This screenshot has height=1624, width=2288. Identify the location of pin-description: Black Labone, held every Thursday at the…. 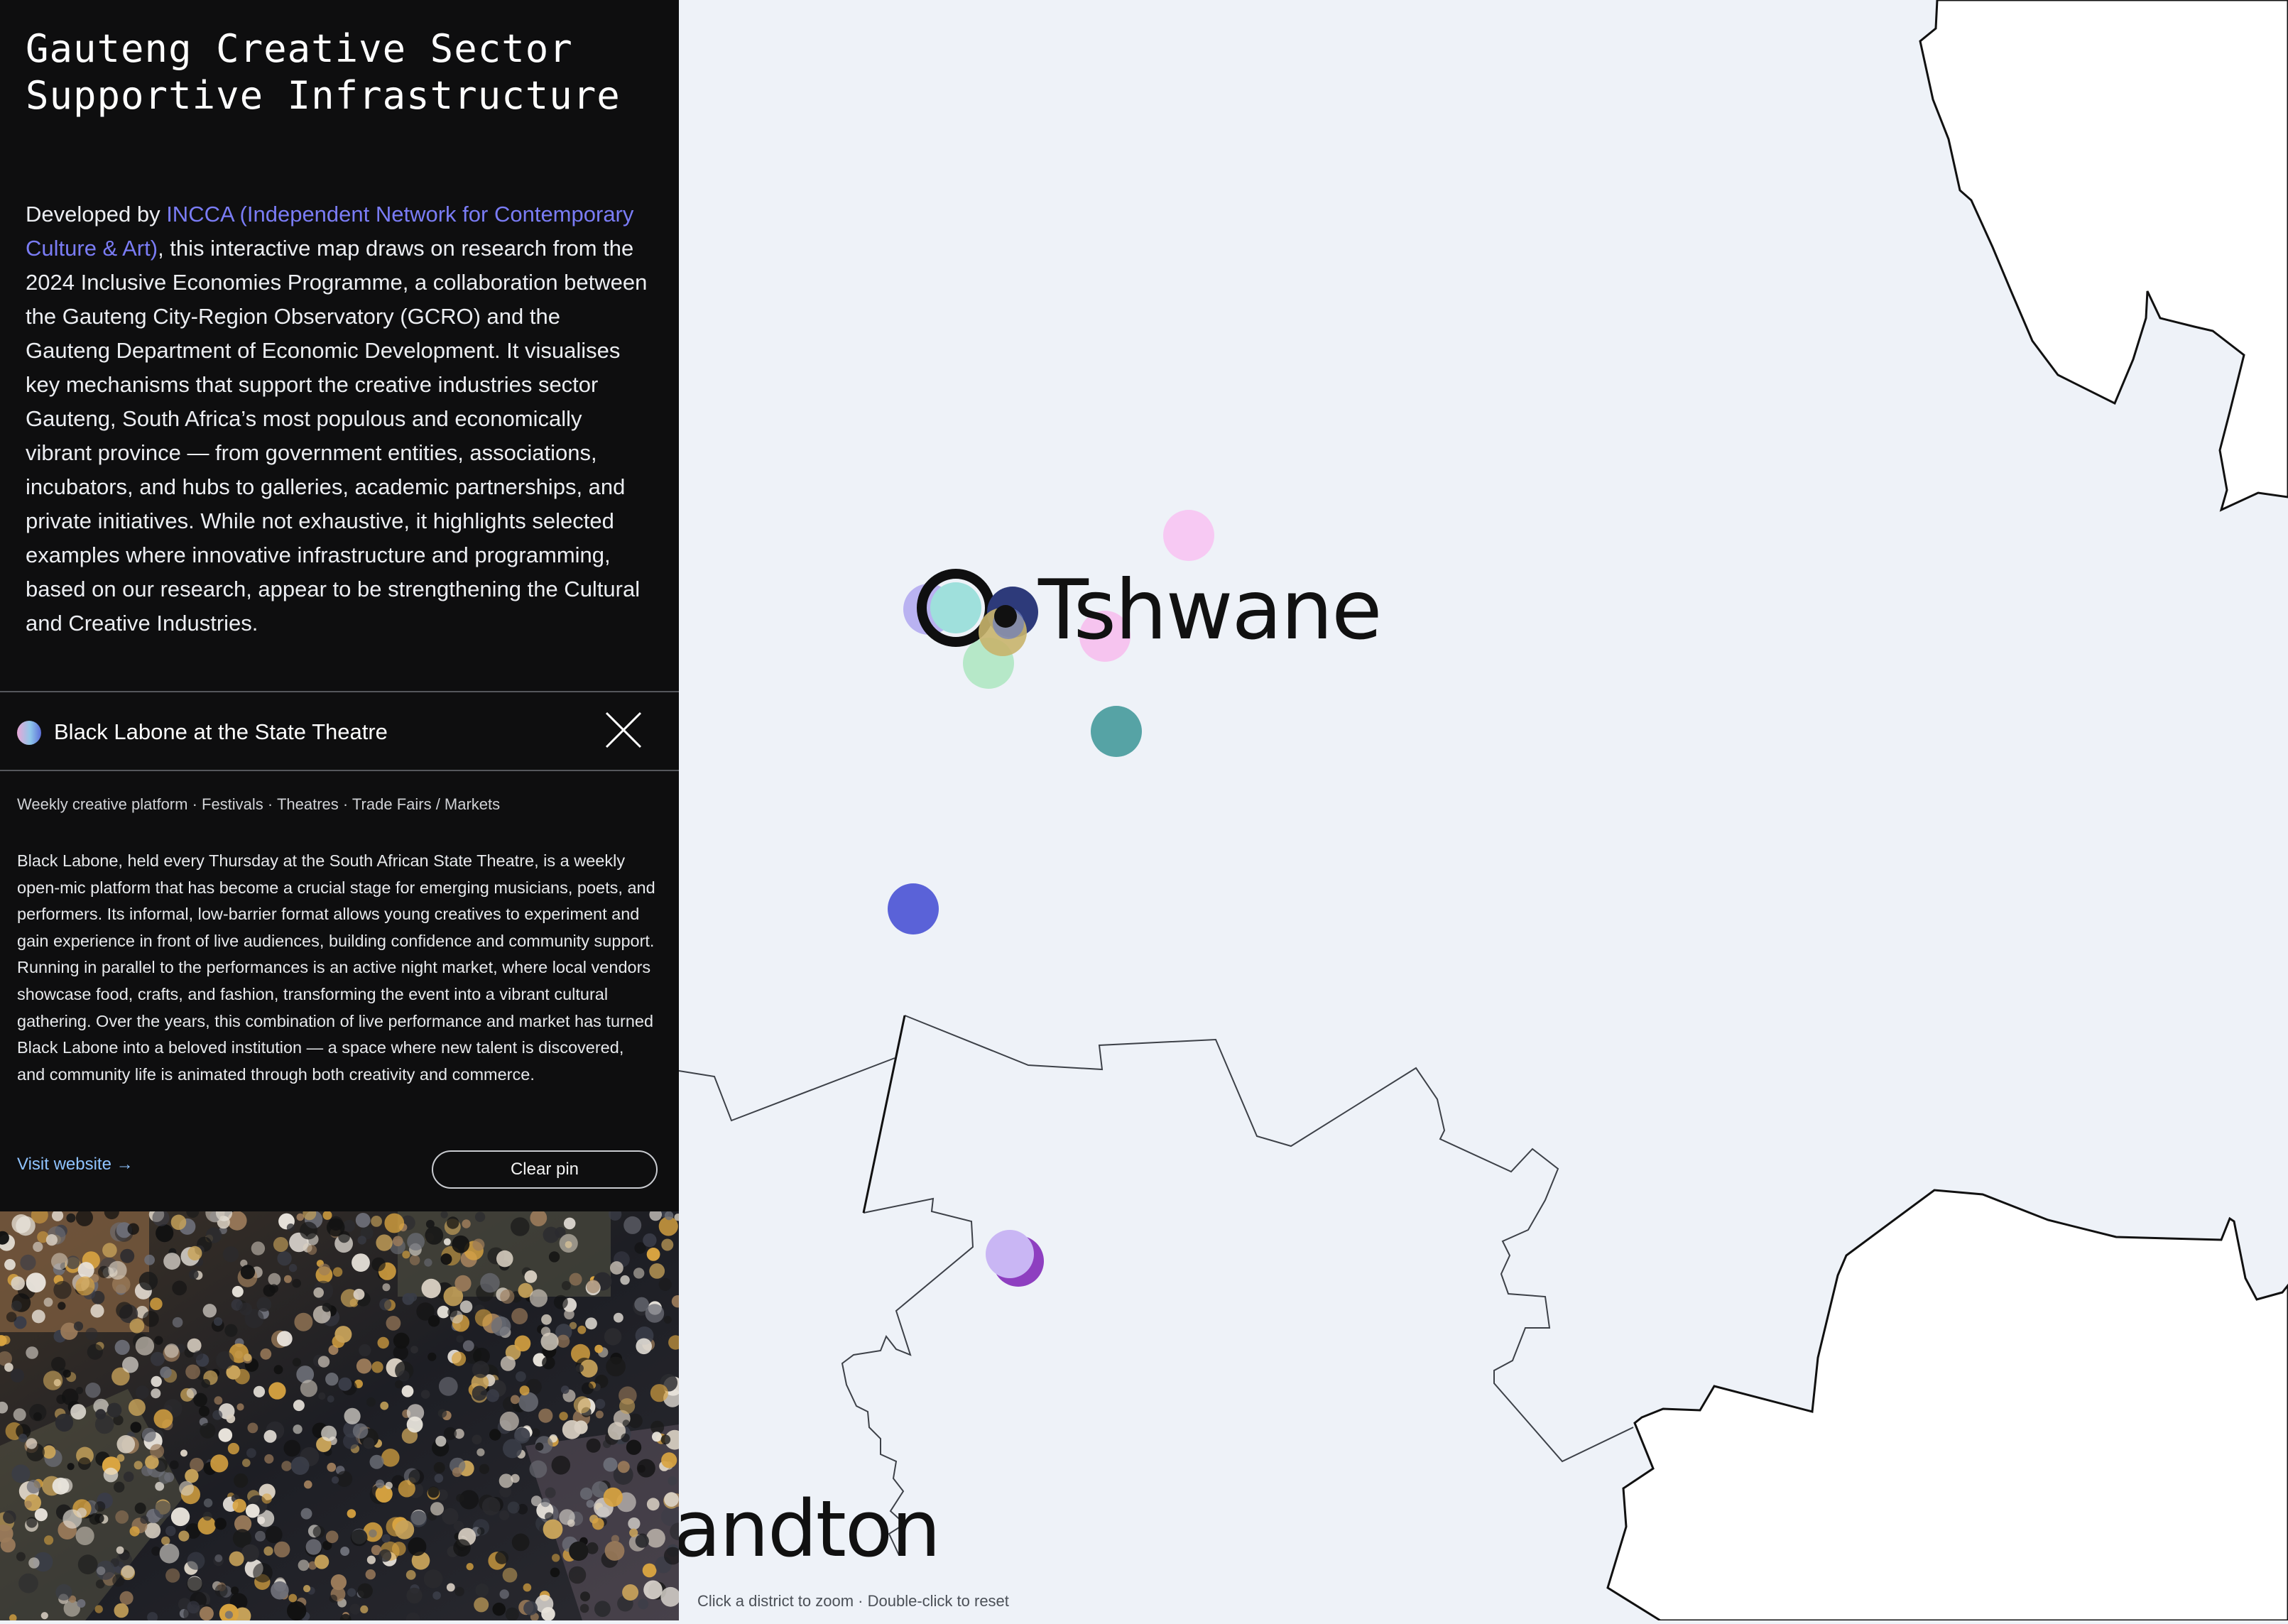
(336, 967).